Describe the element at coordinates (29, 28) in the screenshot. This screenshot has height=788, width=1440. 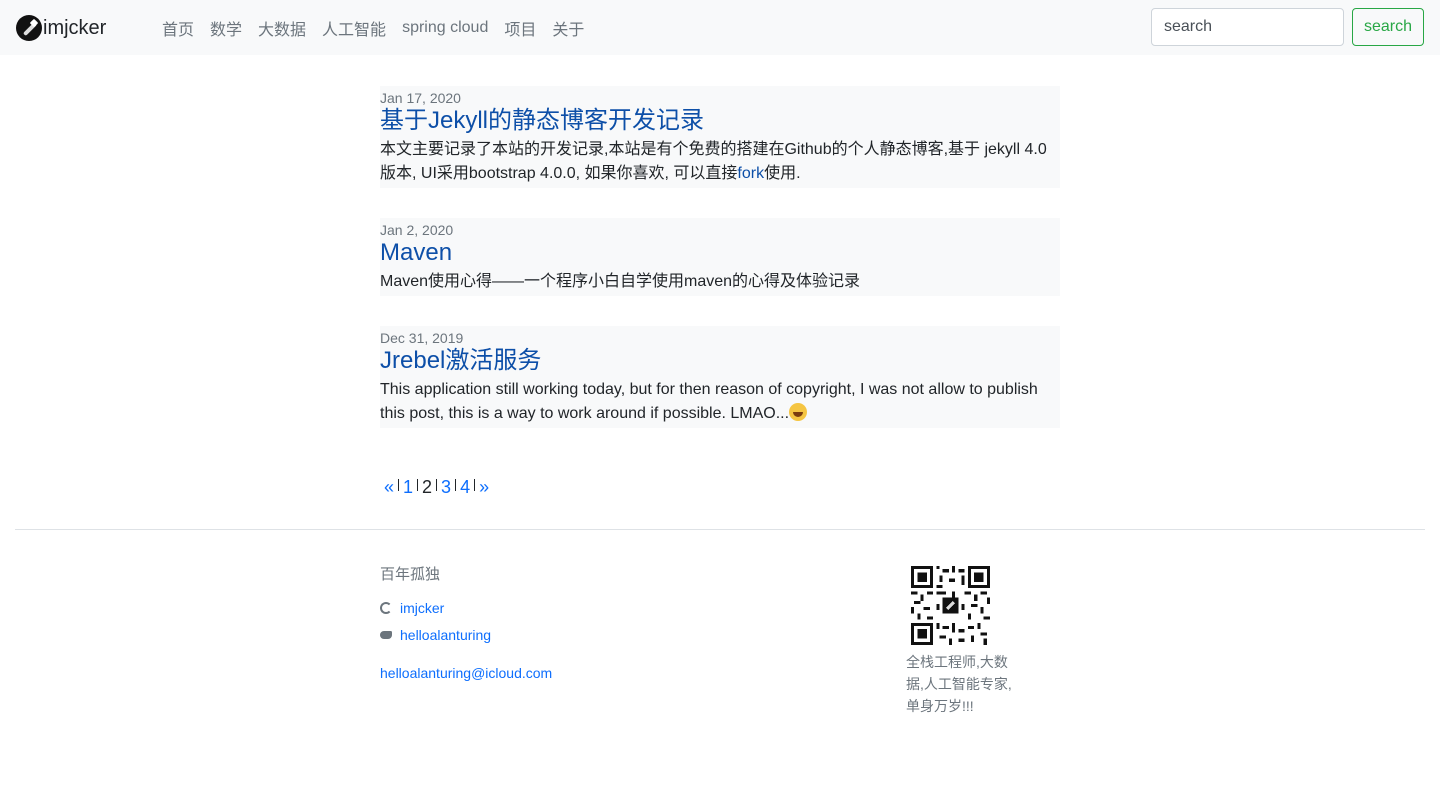
I see `brand-logo-icon` at that location.